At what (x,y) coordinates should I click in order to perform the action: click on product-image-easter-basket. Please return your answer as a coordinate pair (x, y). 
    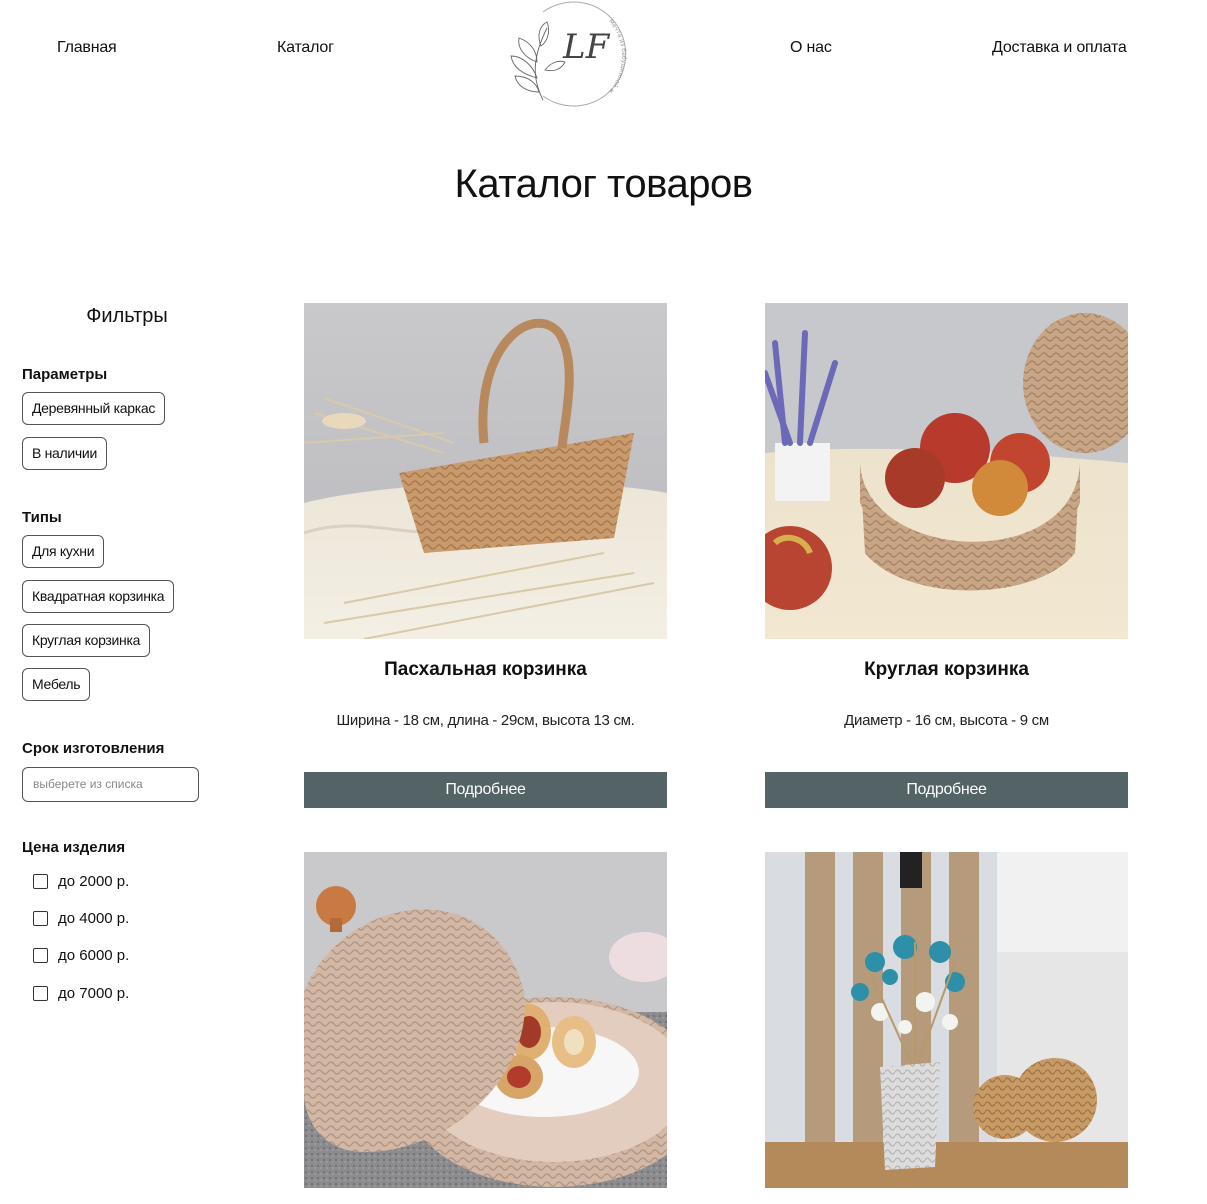
    Looking at the image, I should click on (485, 471).